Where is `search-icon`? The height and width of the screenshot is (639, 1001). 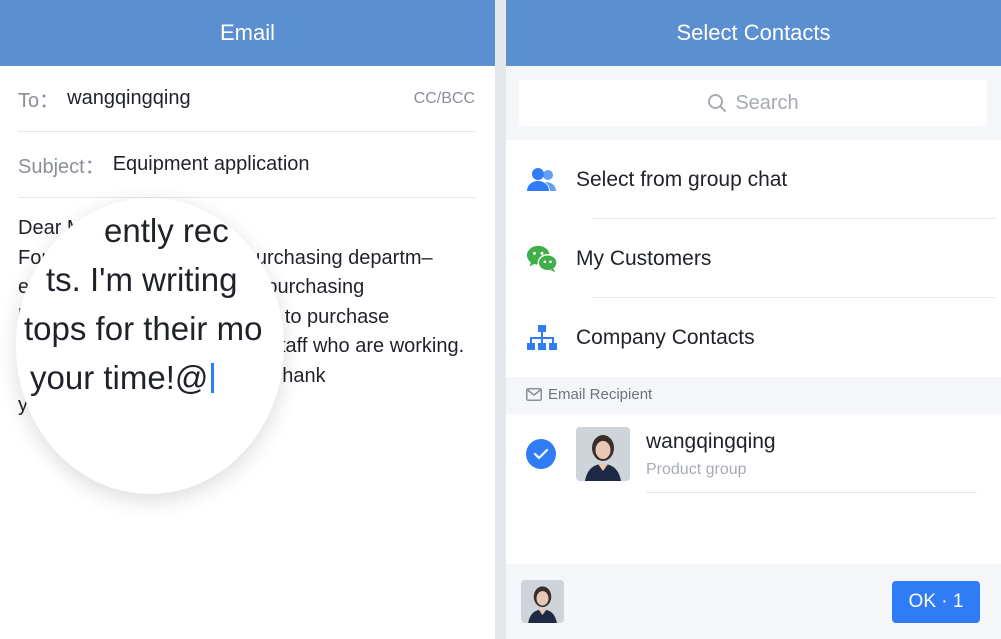 search-icon is located at coordinates (717, 103).